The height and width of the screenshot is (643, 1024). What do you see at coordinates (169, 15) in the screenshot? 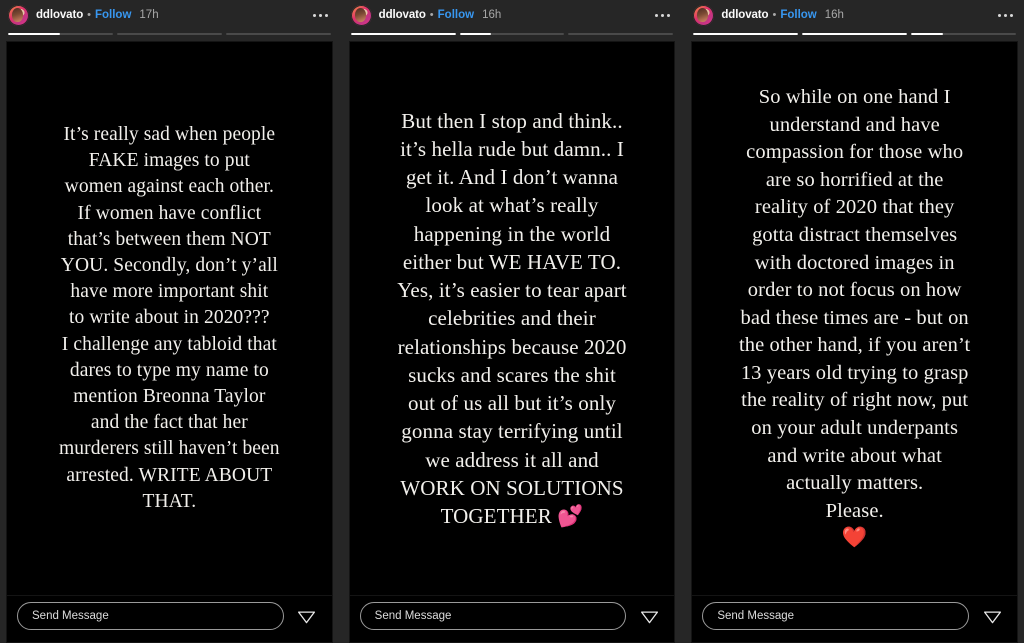
I see `story-header: ddlovato • Follow 17h` at bounding box center [169, 15].